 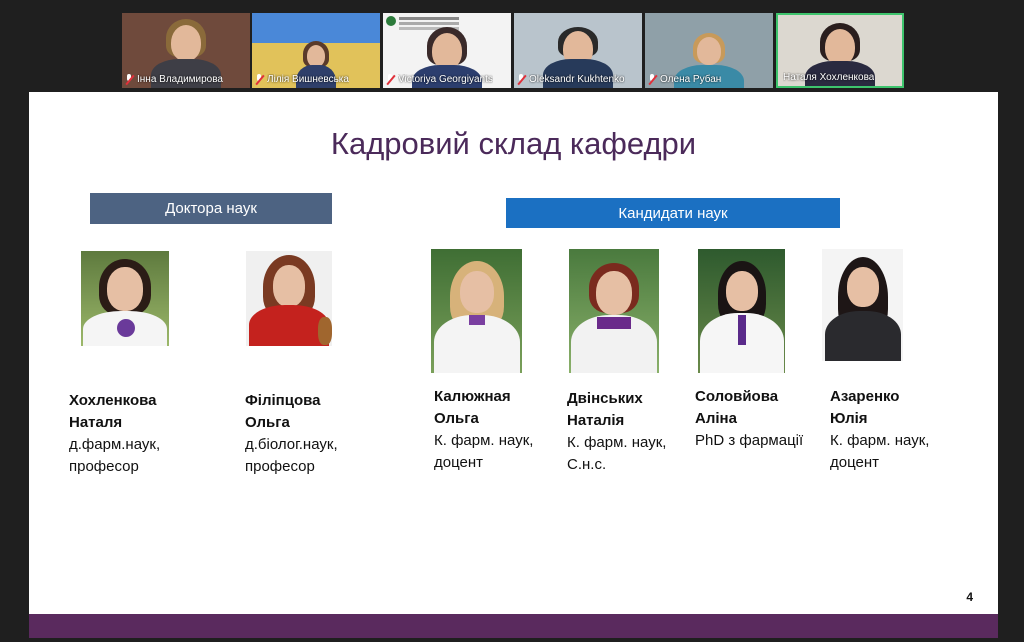 What do you see at coordinates (180, 79) in the screenshot?
I see `participant-name: Інна Владимирова` at bounding box center [180, 79].